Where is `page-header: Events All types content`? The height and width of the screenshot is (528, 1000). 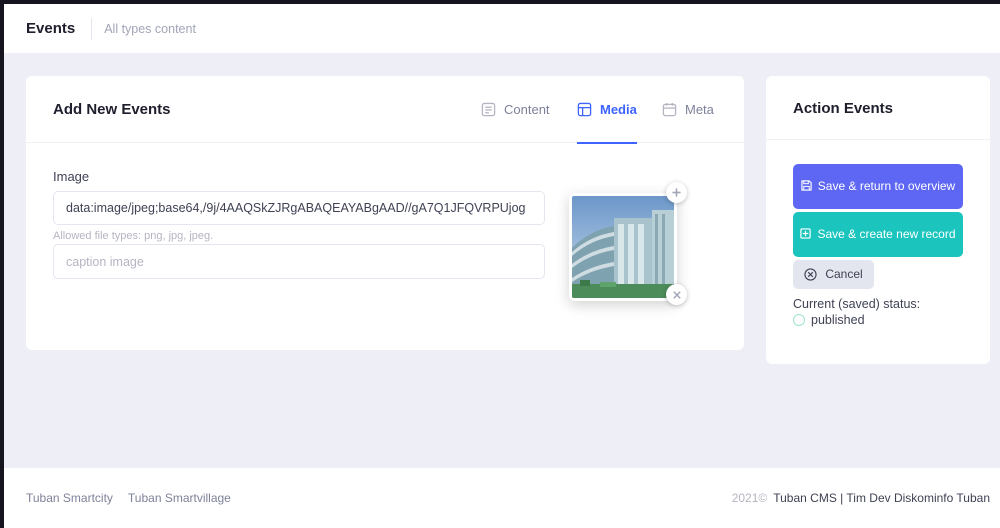 page-header: Events All types content is located at coordinates (502, 28).